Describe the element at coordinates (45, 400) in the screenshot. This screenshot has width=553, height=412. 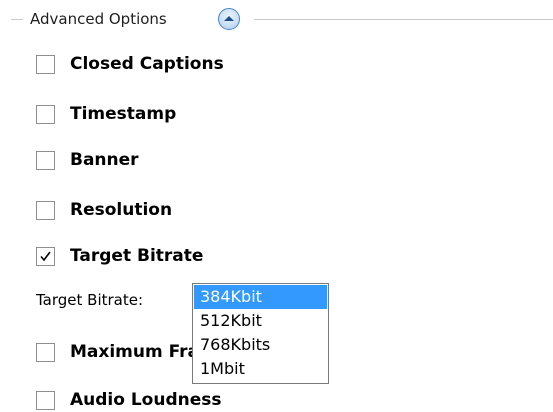
I see `audio-loudness-checkbox` at that location.